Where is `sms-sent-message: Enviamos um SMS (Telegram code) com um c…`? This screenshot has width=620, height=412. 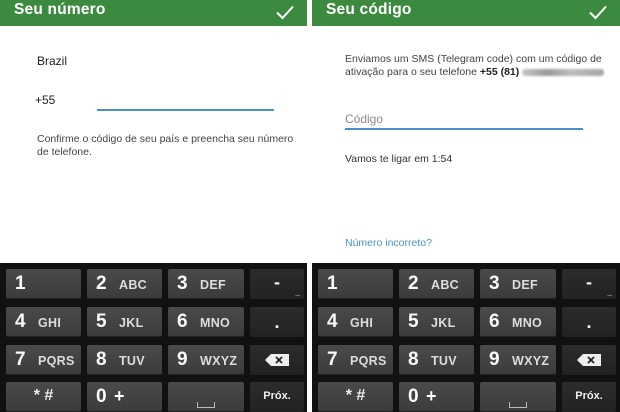 sms-sent-message: Enviamos um SMS (Telegram code) com um c… is located at coordinates (477, 66).